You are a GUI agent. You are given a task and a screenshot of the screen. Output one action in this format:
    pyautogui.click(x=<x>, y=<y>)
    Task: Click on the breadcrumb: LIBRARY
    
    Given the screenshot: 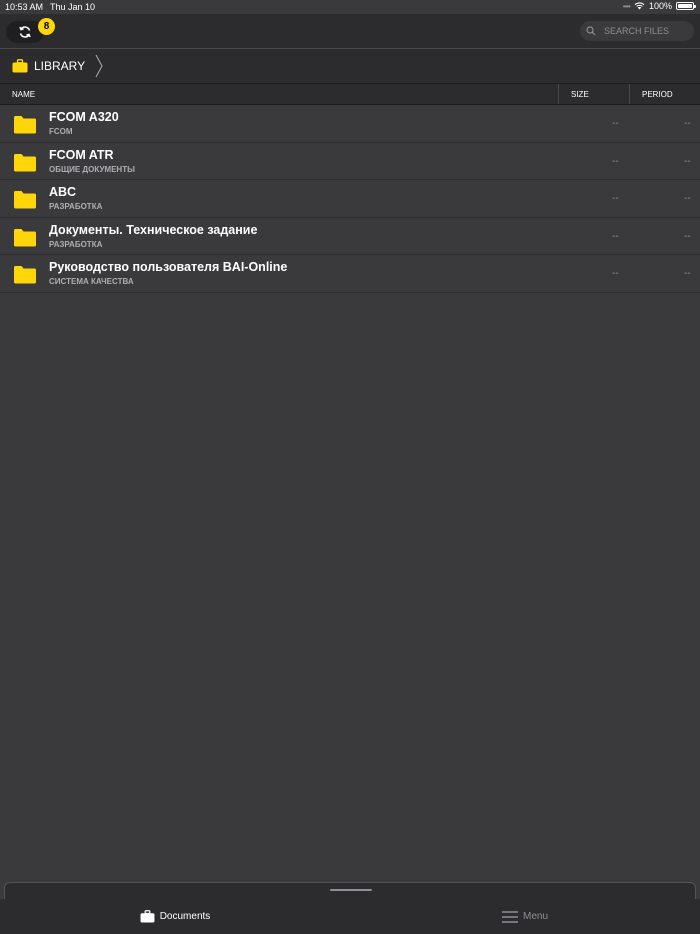 What is the action you would take?
    pyautogui.click(x=350, y=65)
    